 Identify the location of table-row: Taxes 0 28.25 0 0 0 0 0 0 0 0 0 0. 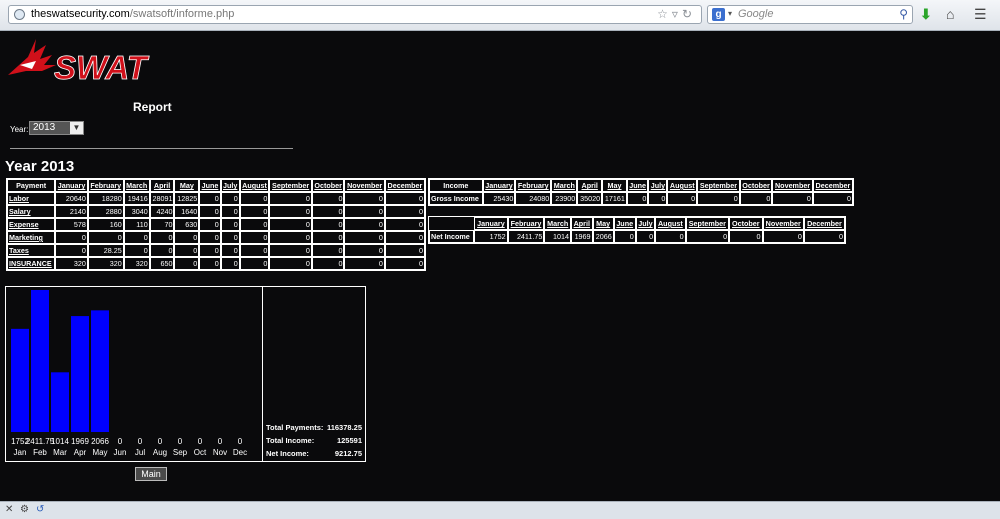
(216, 250).